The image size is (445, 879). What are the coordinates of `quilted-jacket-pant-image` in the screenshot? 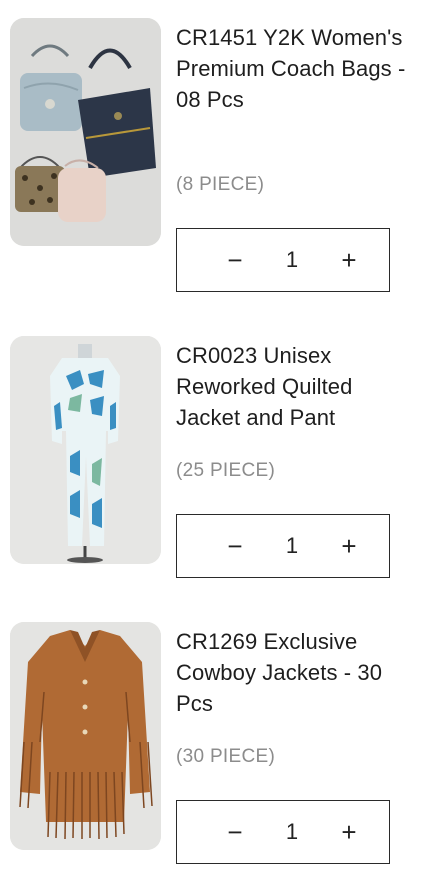 It's located at (85, 450).